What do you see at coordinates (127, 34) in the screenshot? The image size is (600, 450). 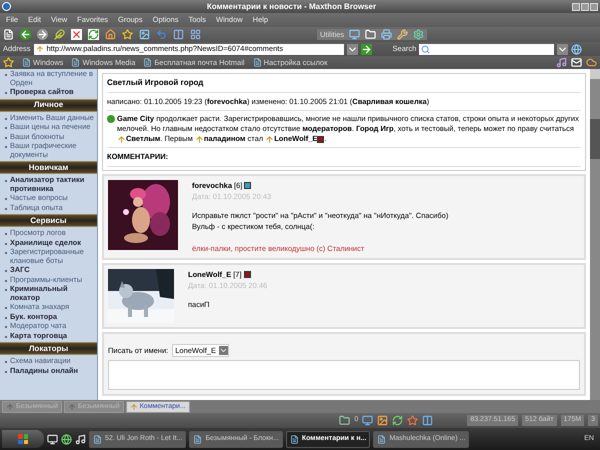 I see `favorites-button` at bounding box center [127, 34].